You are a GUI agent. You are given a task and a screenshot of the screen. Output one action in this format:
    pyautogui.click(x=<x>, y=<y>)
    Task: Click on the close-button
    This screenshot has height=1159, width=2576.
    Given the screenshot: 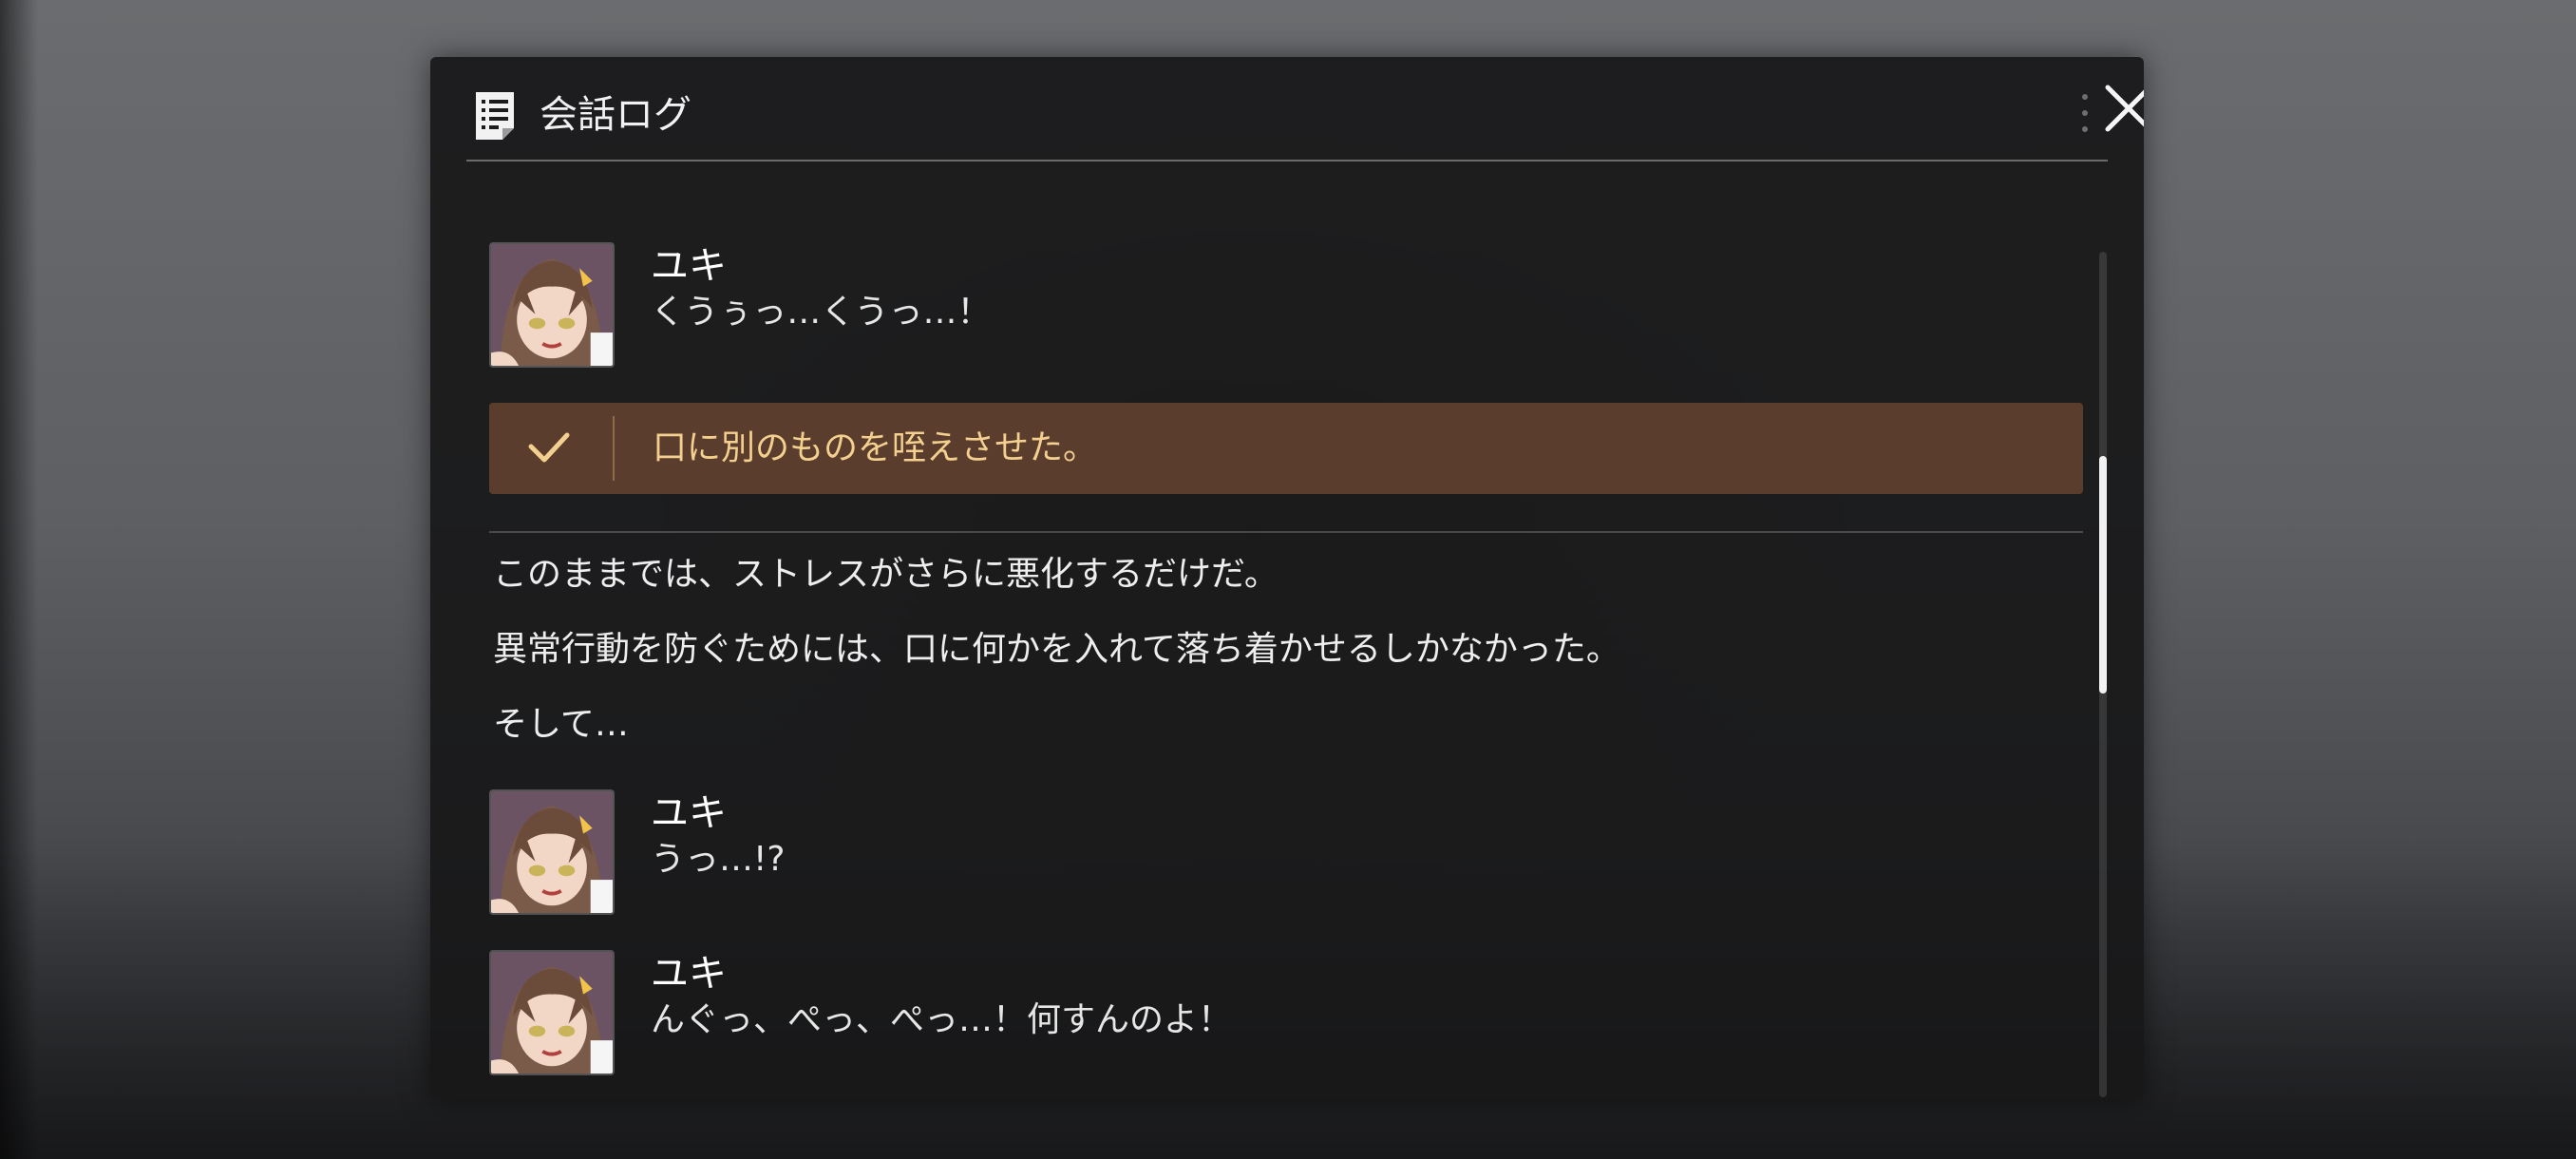 What is the action you would take?
    pyautogui.click(x=2121, y=108)
    